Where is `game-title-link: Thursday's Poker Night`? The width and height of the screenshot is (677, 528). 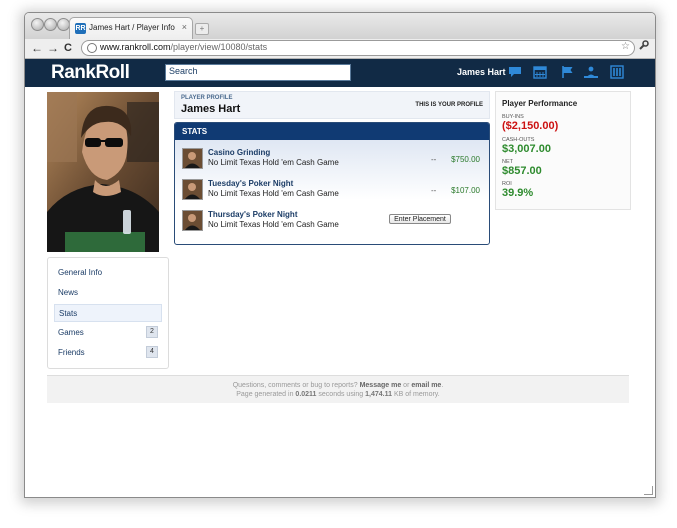
game-title-link: Thursday's Poker Night is located at coordinates (252, 214).